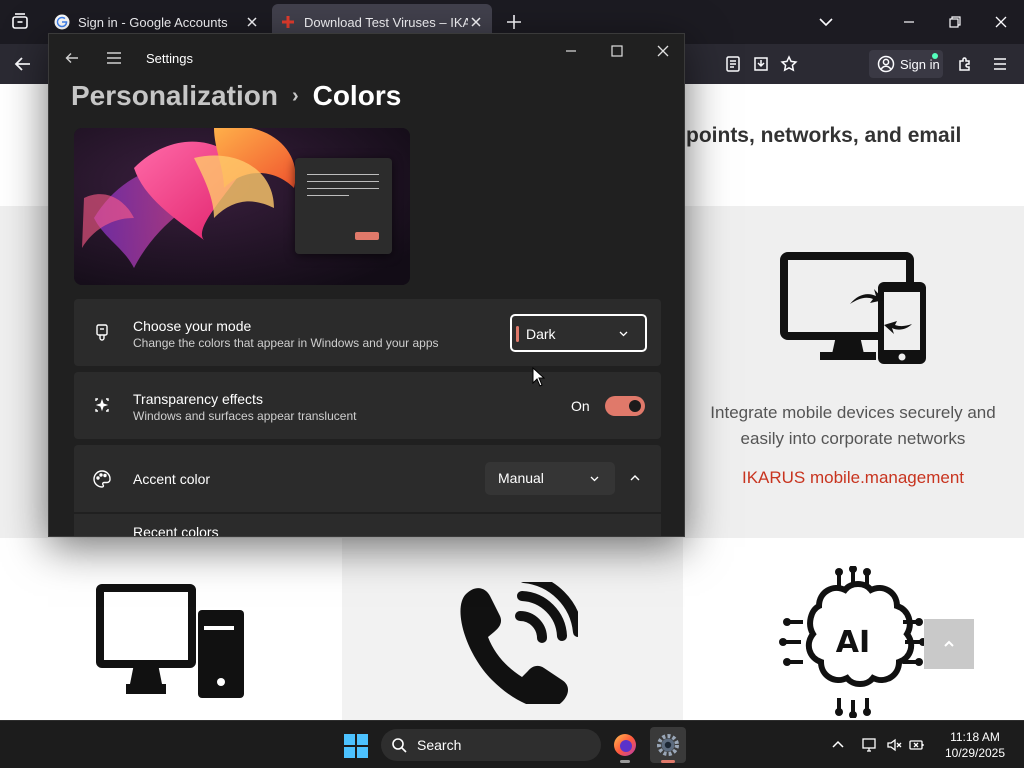  What do you see at coordinates (635, 406) in the screenshot?
I see `toggle-knob` at bounding box center [635, 406].